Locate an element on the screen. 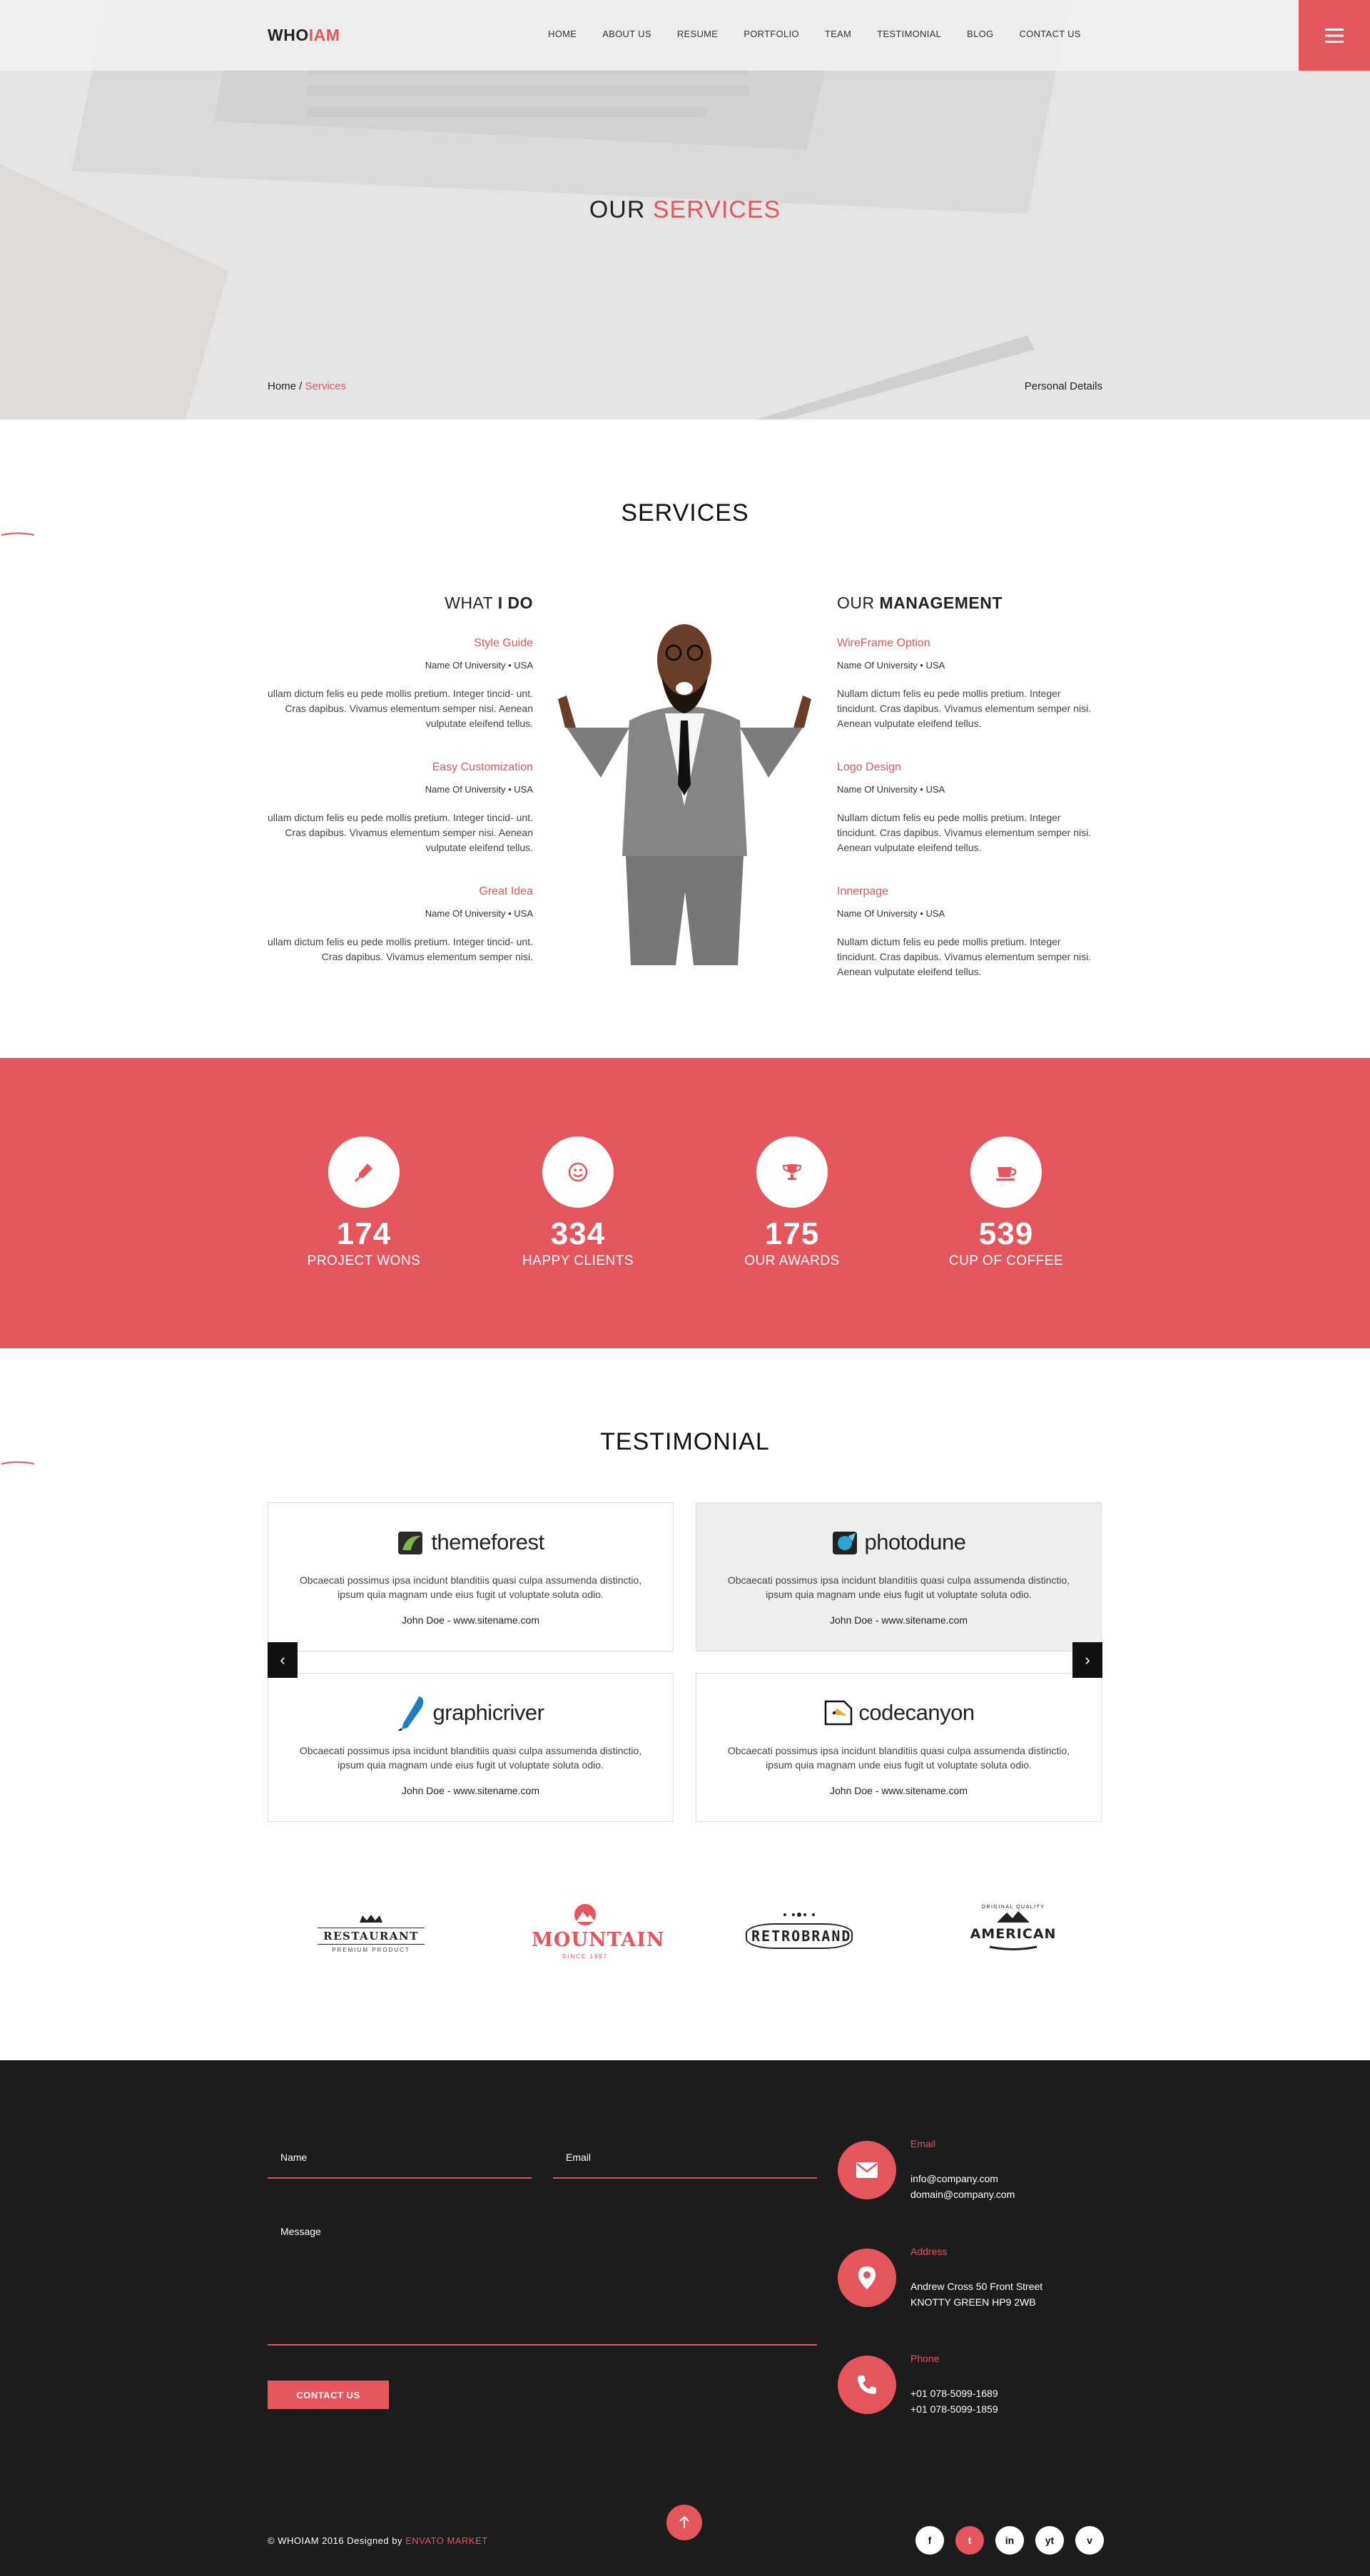  linkedin-icon: in is located at coordinates (1009, 2540).